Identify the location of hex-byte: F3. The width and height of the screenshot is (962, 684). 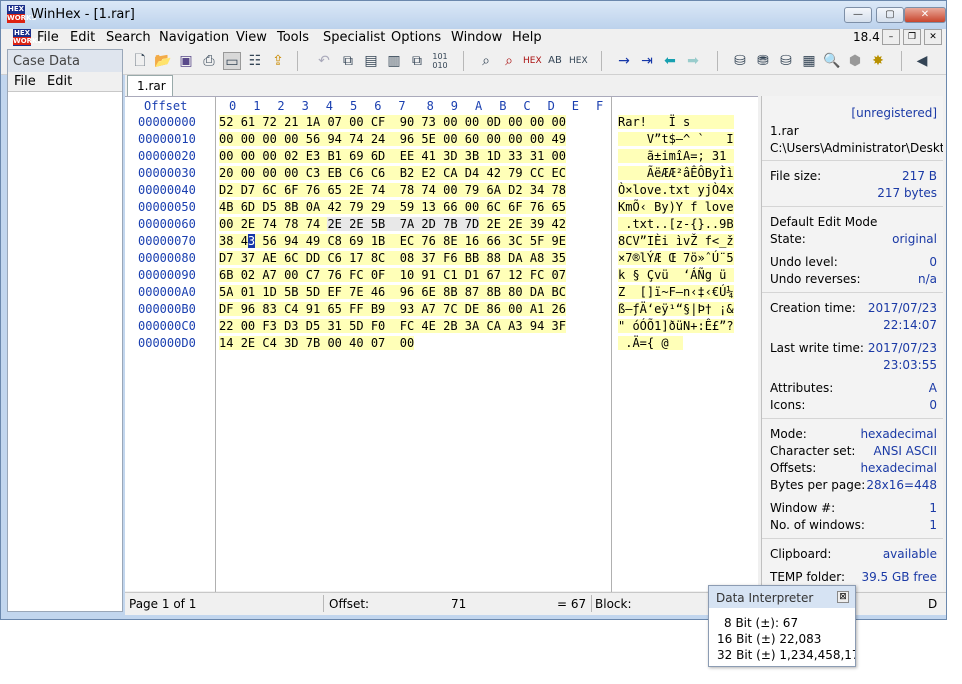
(269, 326).